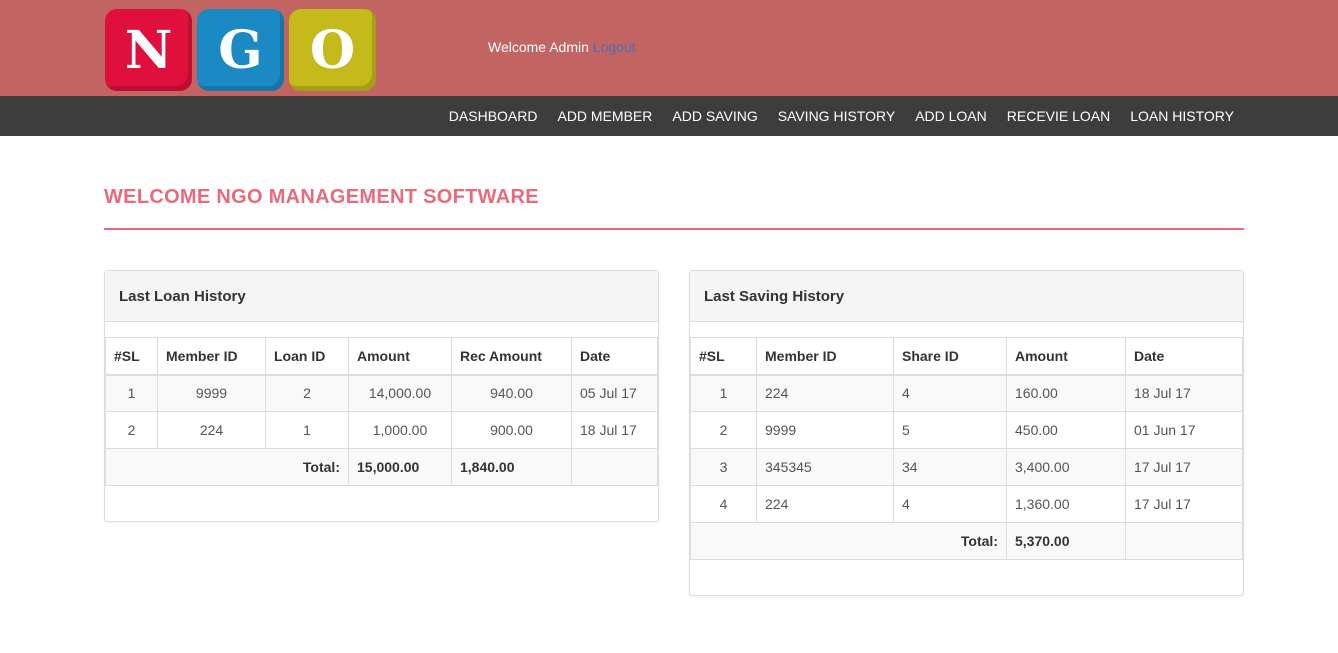  I want to click on welcome-text: Welcome Admin, so click(538, 47).